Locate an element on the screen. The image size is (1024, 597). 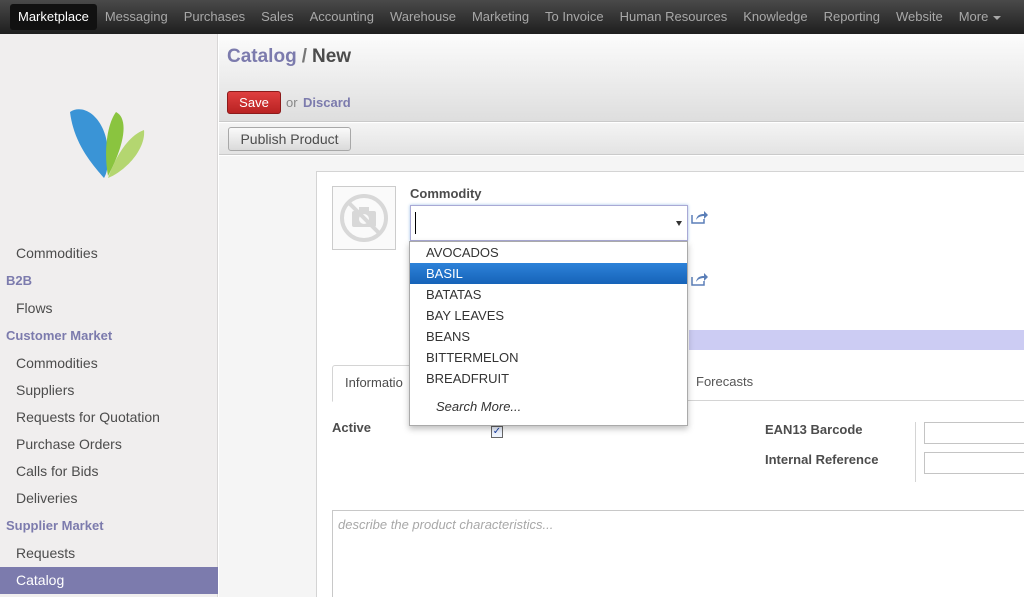
discard-link: Discard is located at coordinates (327, 102).